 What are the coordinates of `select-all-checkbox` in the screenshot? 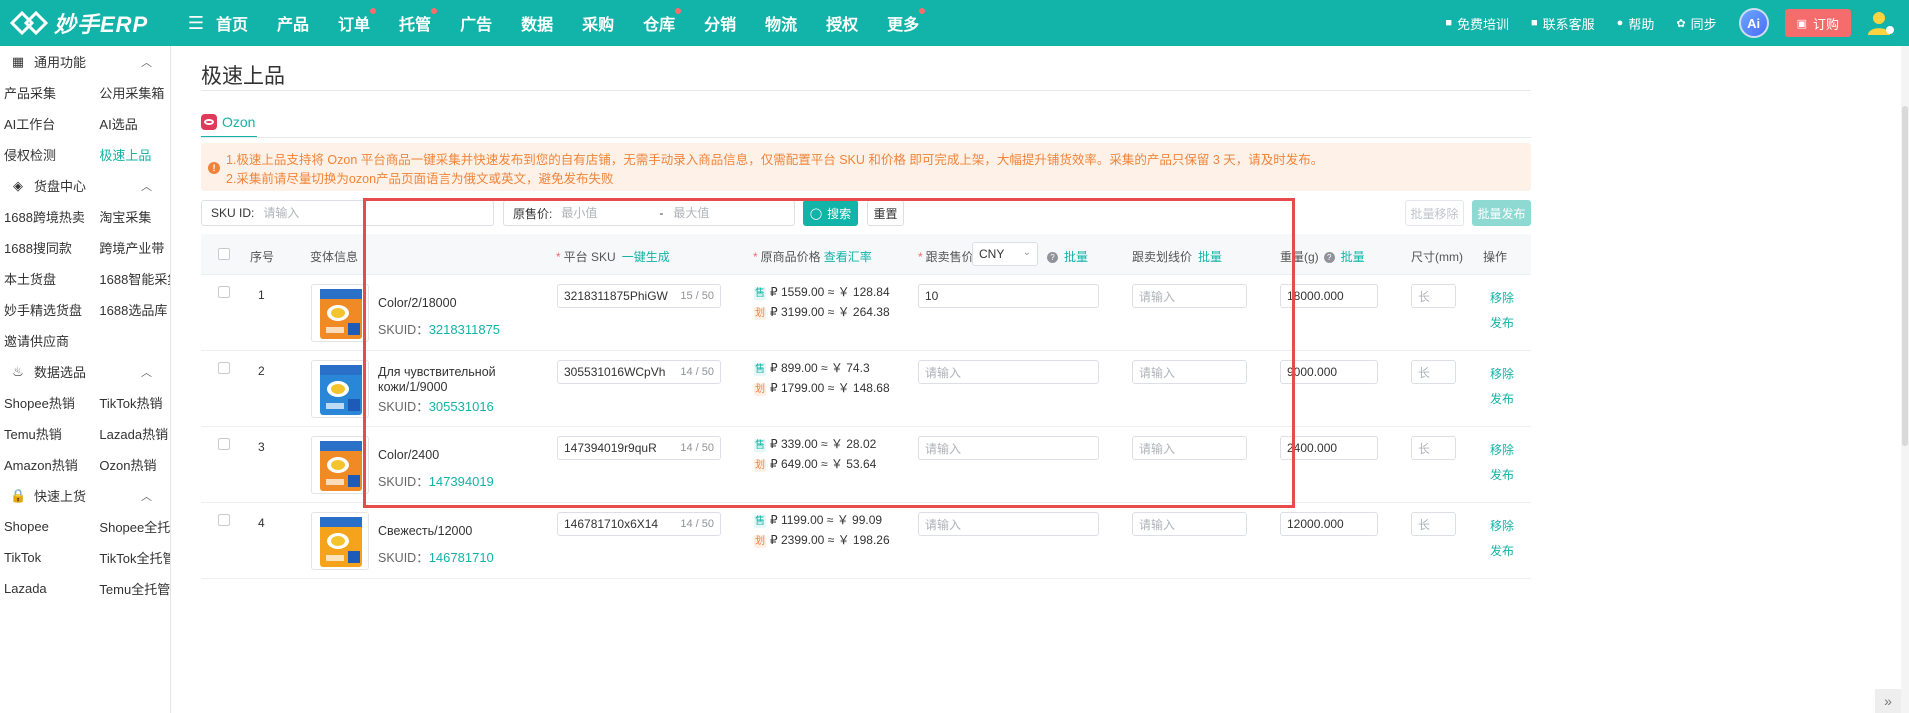 It's located at (224, 254).